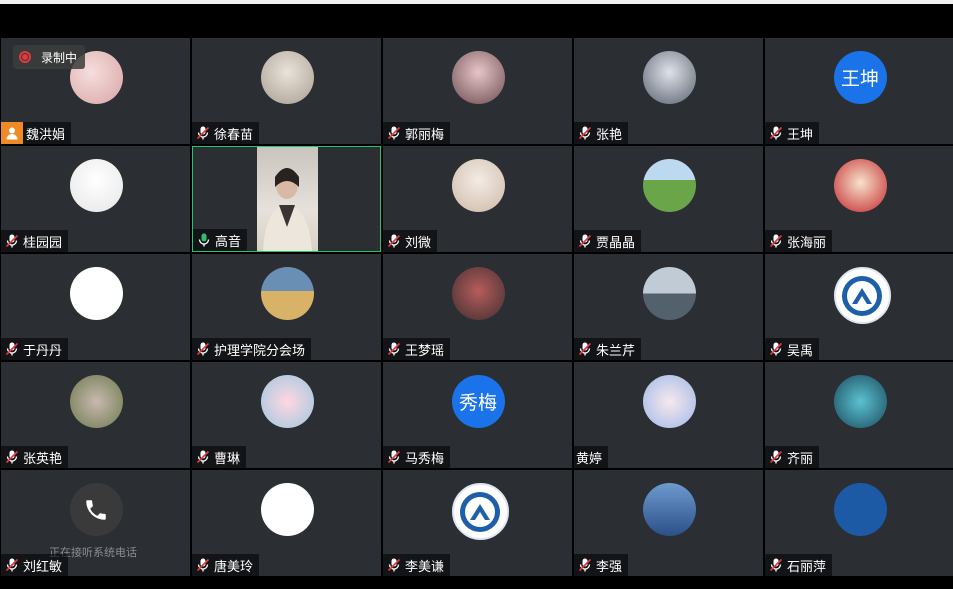 Image resolution: width=953 pixels, height=589 pixels. I want to click on participant-name: 马秀梅, so click(425, 458).